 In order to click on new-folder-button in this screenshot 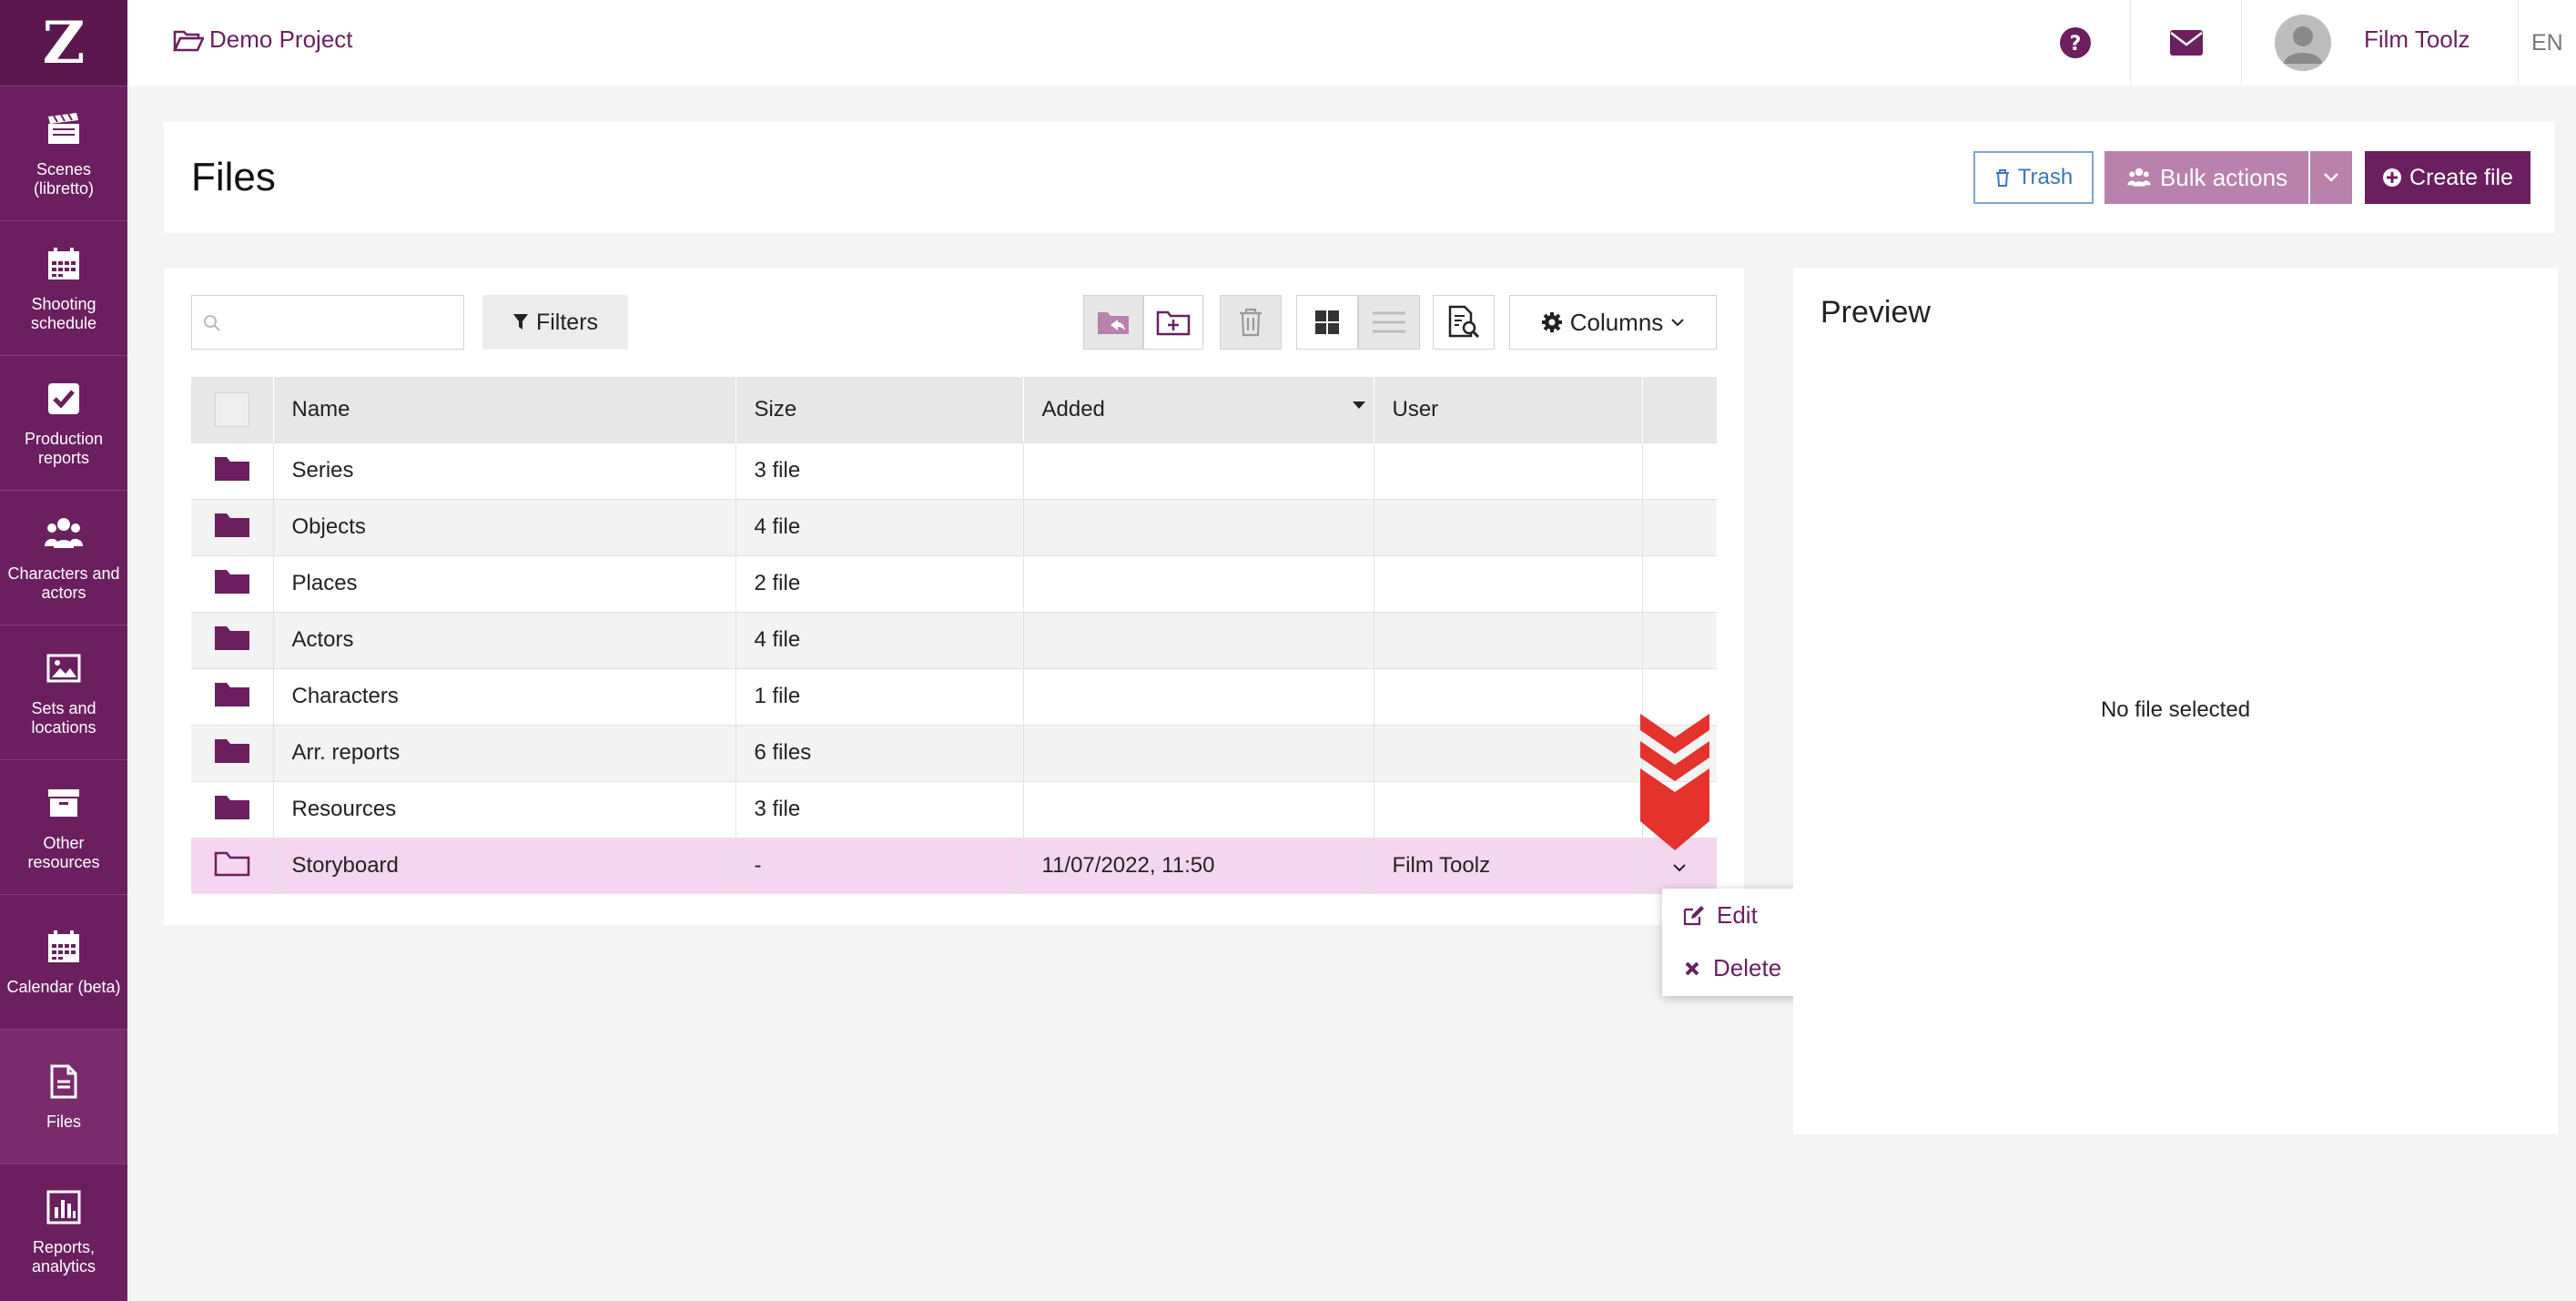, I will do `click(1173, 322)`.